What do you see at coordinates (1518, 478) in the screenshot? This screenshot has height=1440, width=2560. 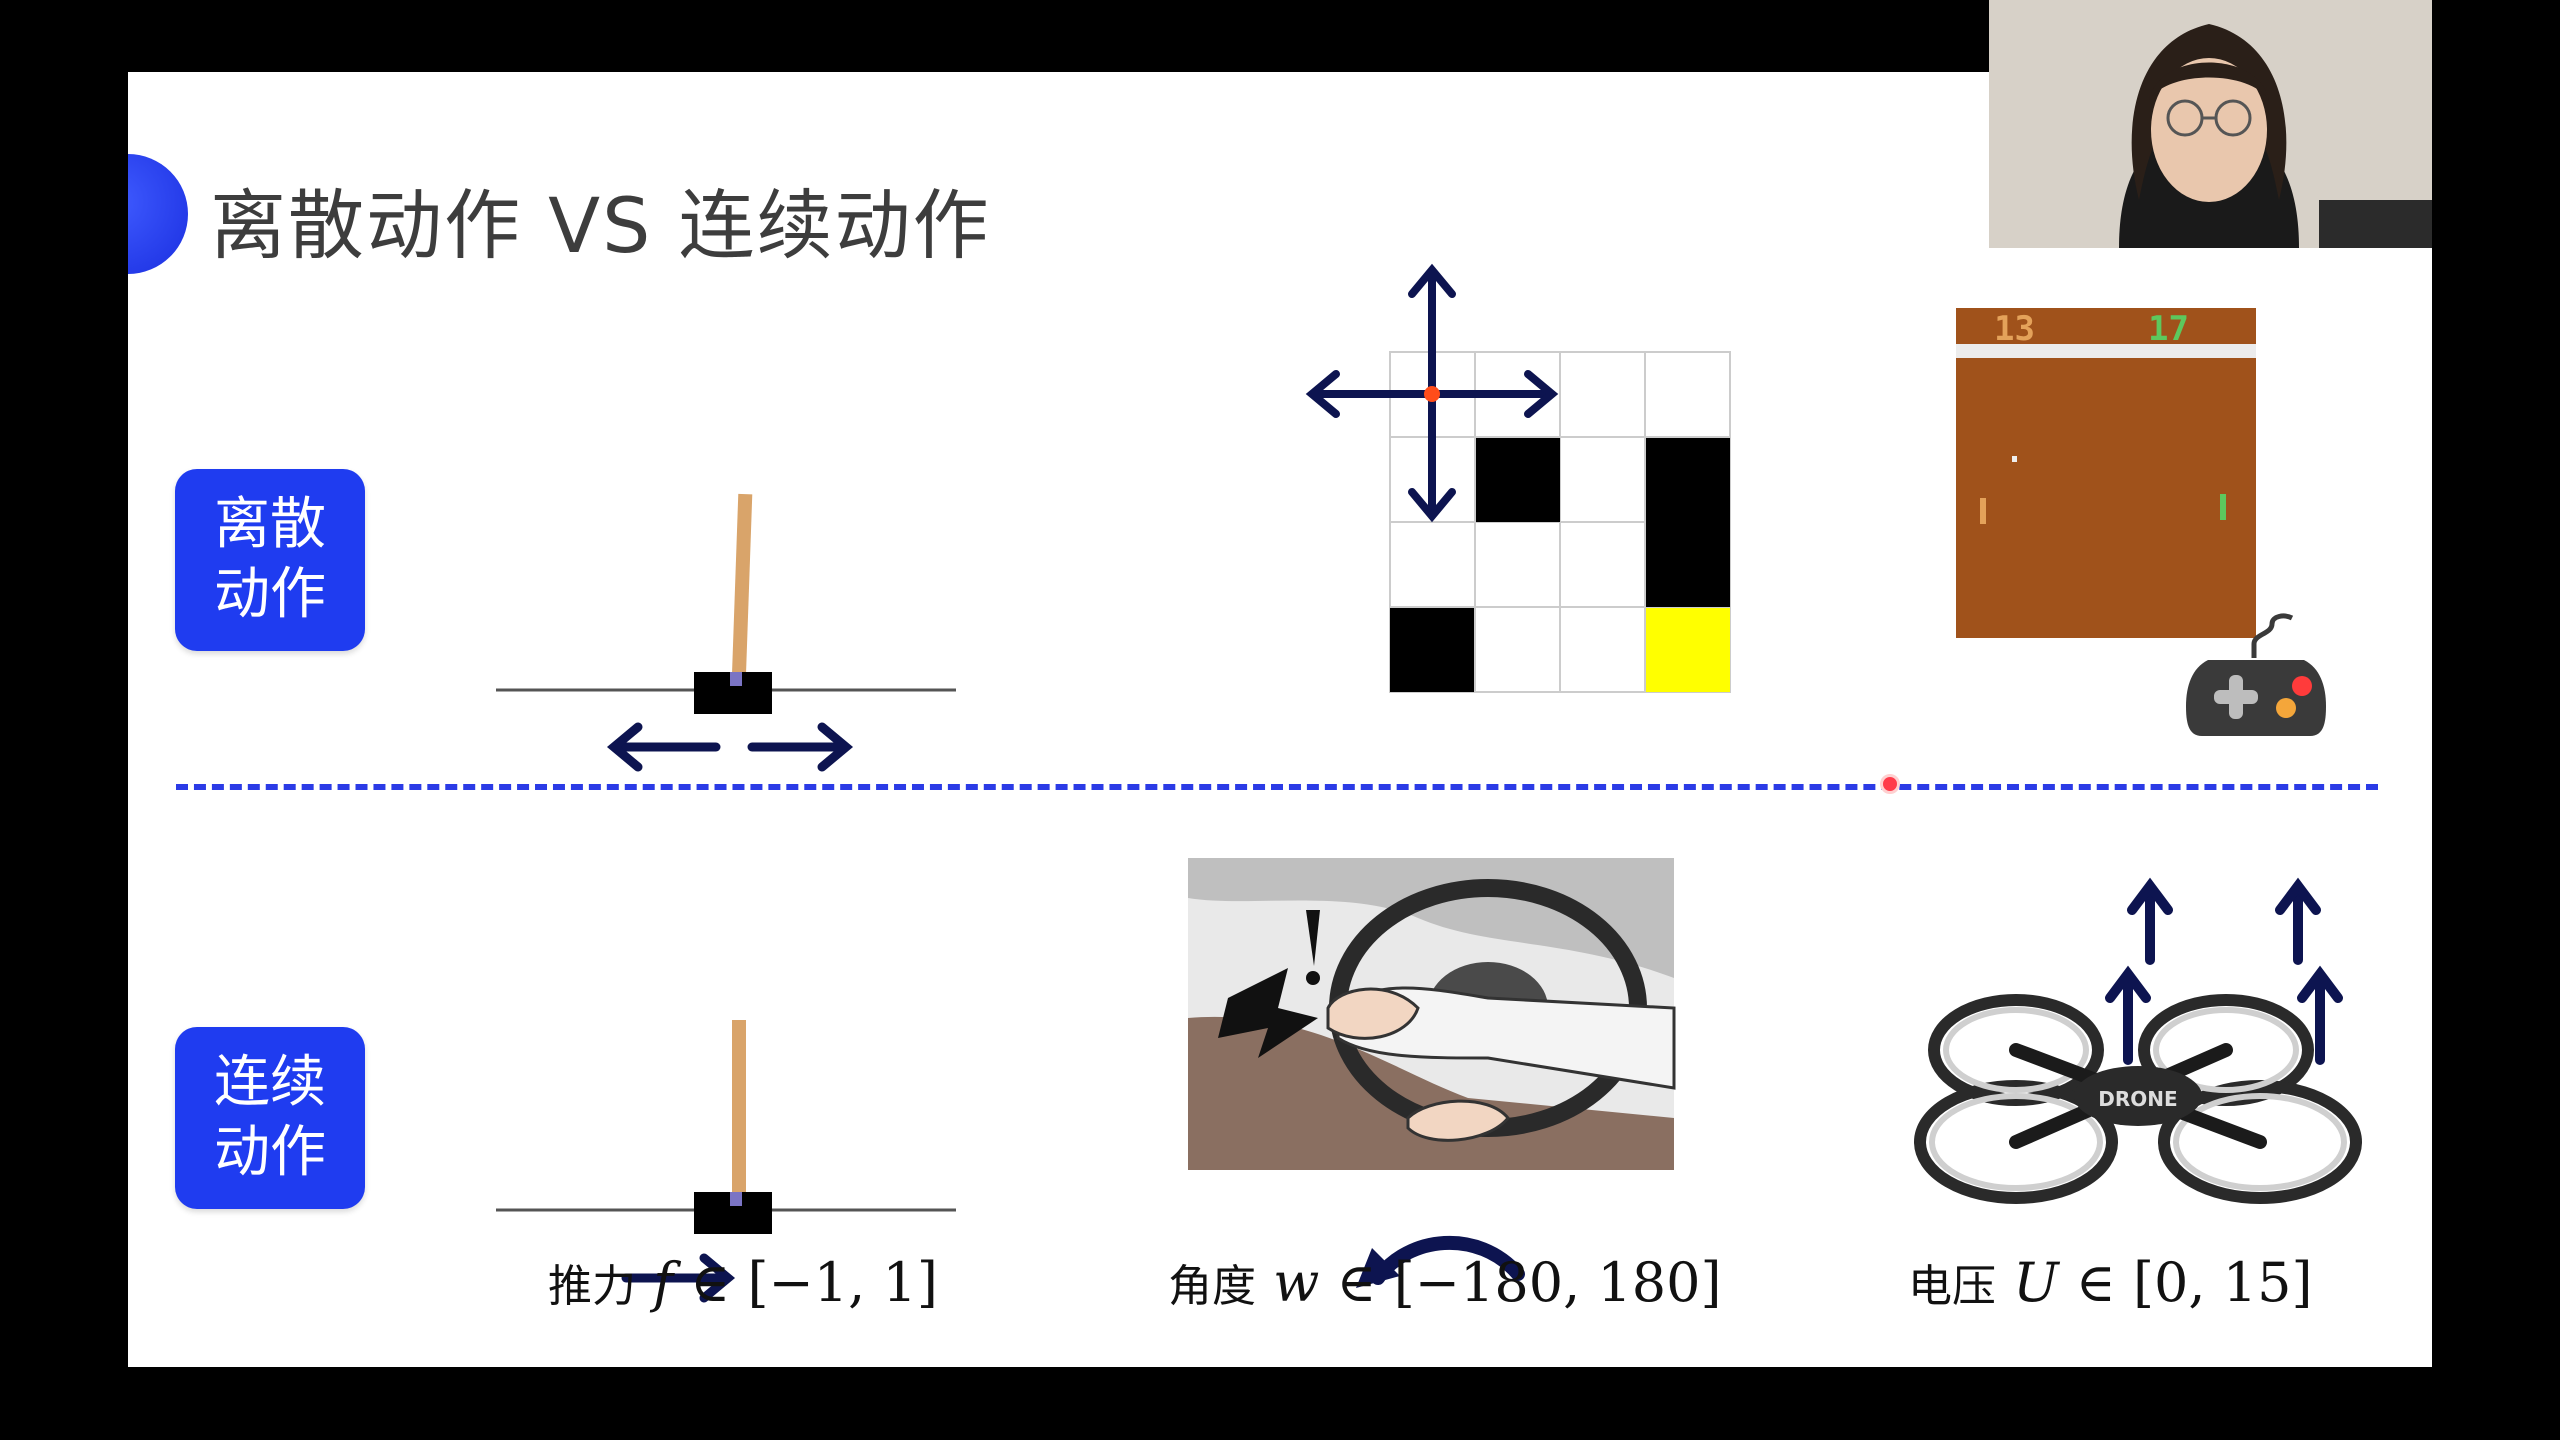 I see `gridworld-icon` at bounding box center [1518, 478].